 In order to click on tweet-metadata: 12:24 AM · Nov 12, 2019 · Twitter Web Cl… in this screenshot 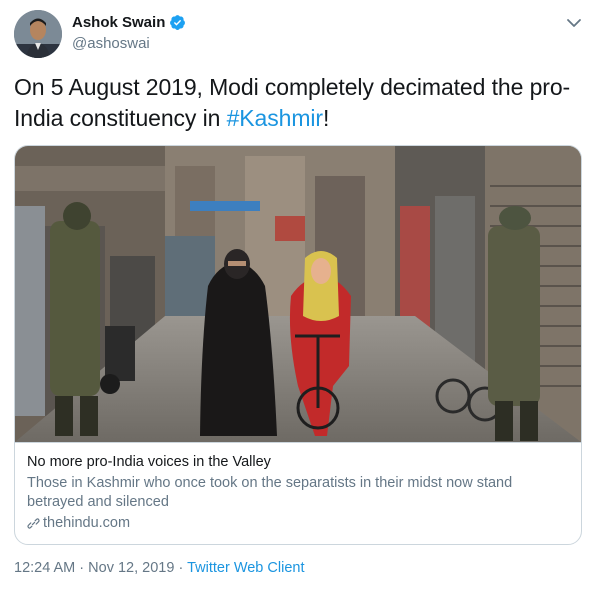, I will do `click(159, 568)`.